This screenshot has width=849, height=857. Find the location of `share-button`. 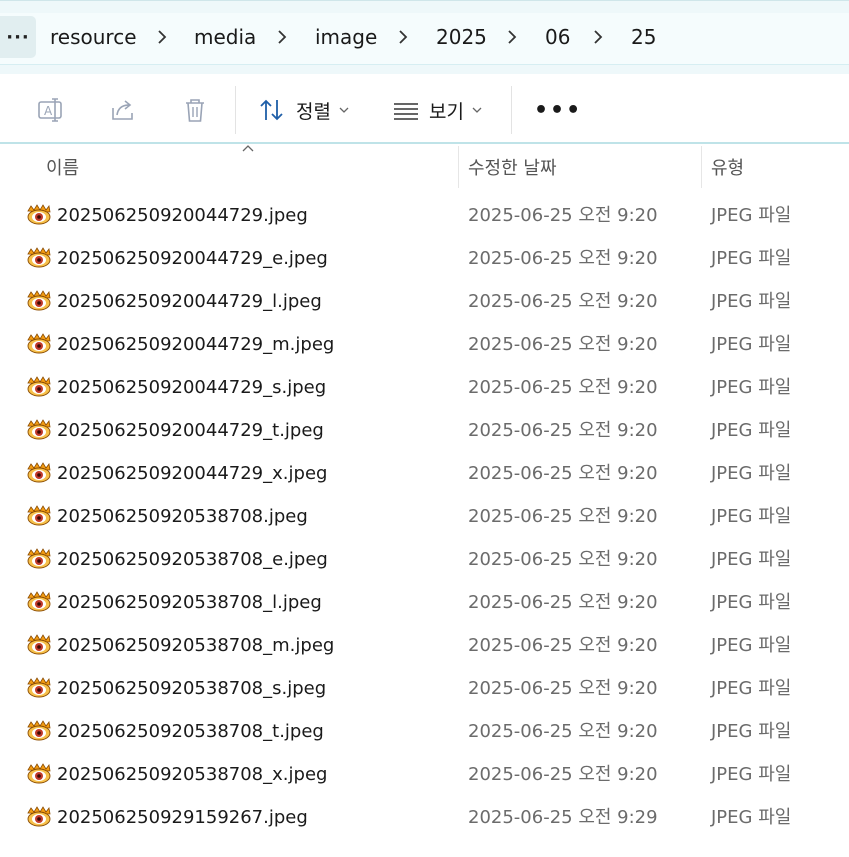

share-button is located at coordinates (123, 110).